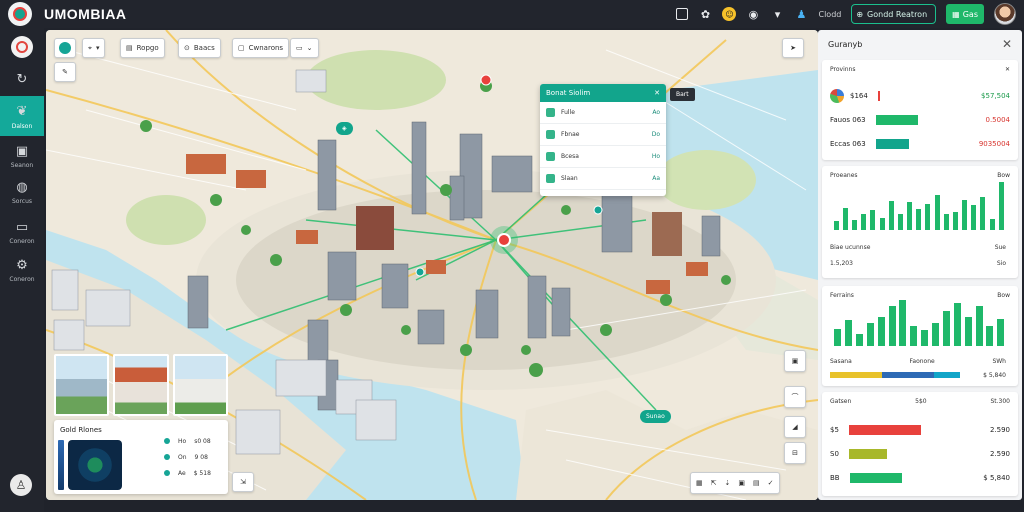 The height and width of the screenshot is (512, 1024). I want to click on sidebar-item-sorcus: ◍ Sorcus, so click(22, 192).